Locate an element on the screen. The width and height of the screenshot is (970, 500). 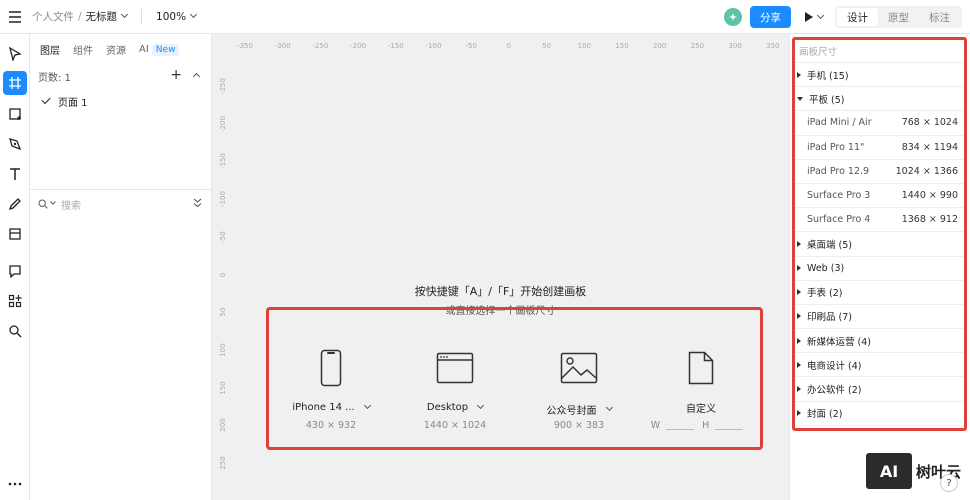
ruler-tick-label: 50 is located at coordinates (547, 46).